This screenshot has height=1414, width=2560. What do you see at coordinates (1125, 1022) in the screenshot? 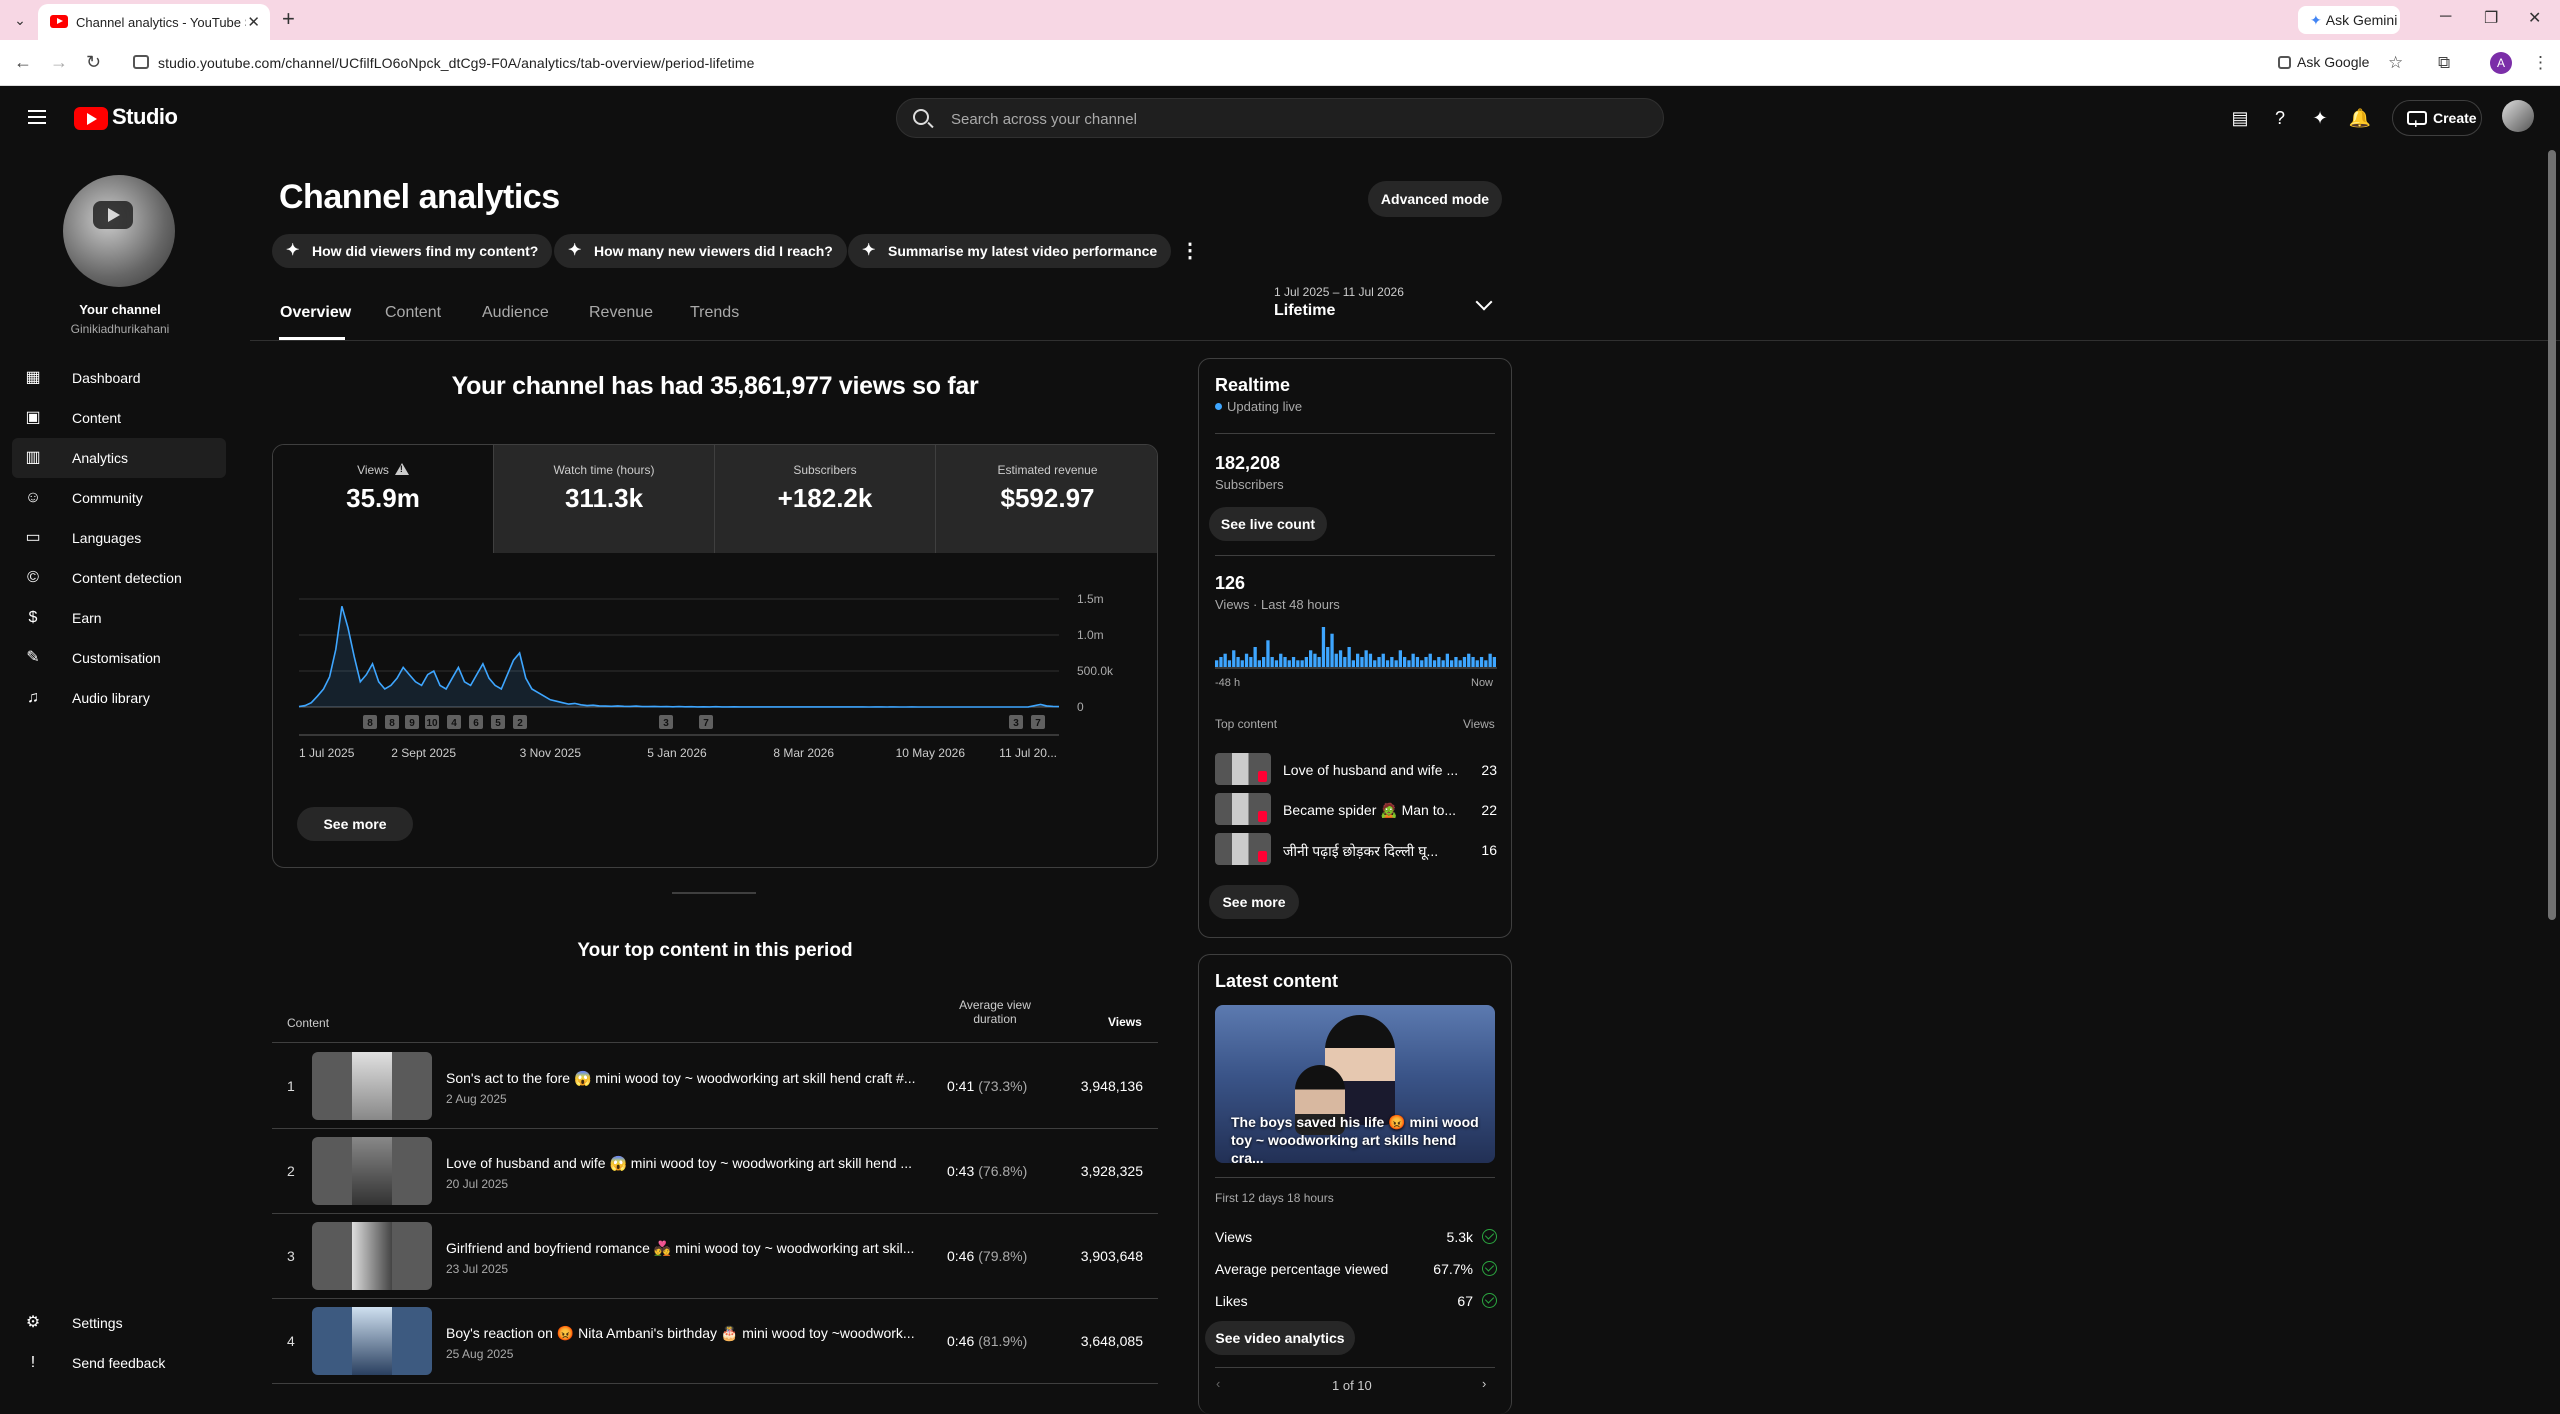
I see `col-views: Views` at bounding box center [1125, 1022].